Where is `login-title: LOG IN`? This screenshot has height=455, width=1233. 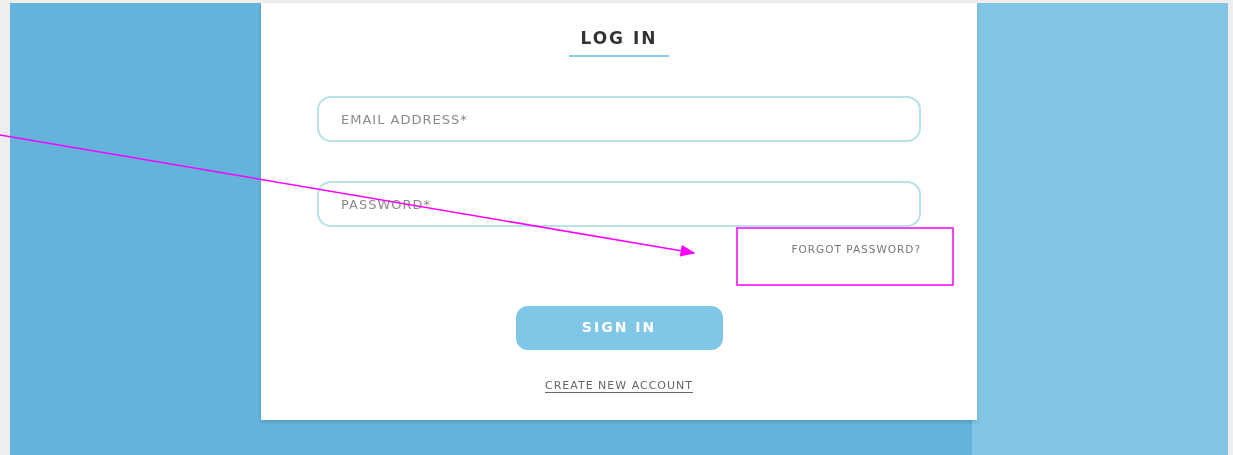 login-title: LOG IN is located at coordinates (619, 38).